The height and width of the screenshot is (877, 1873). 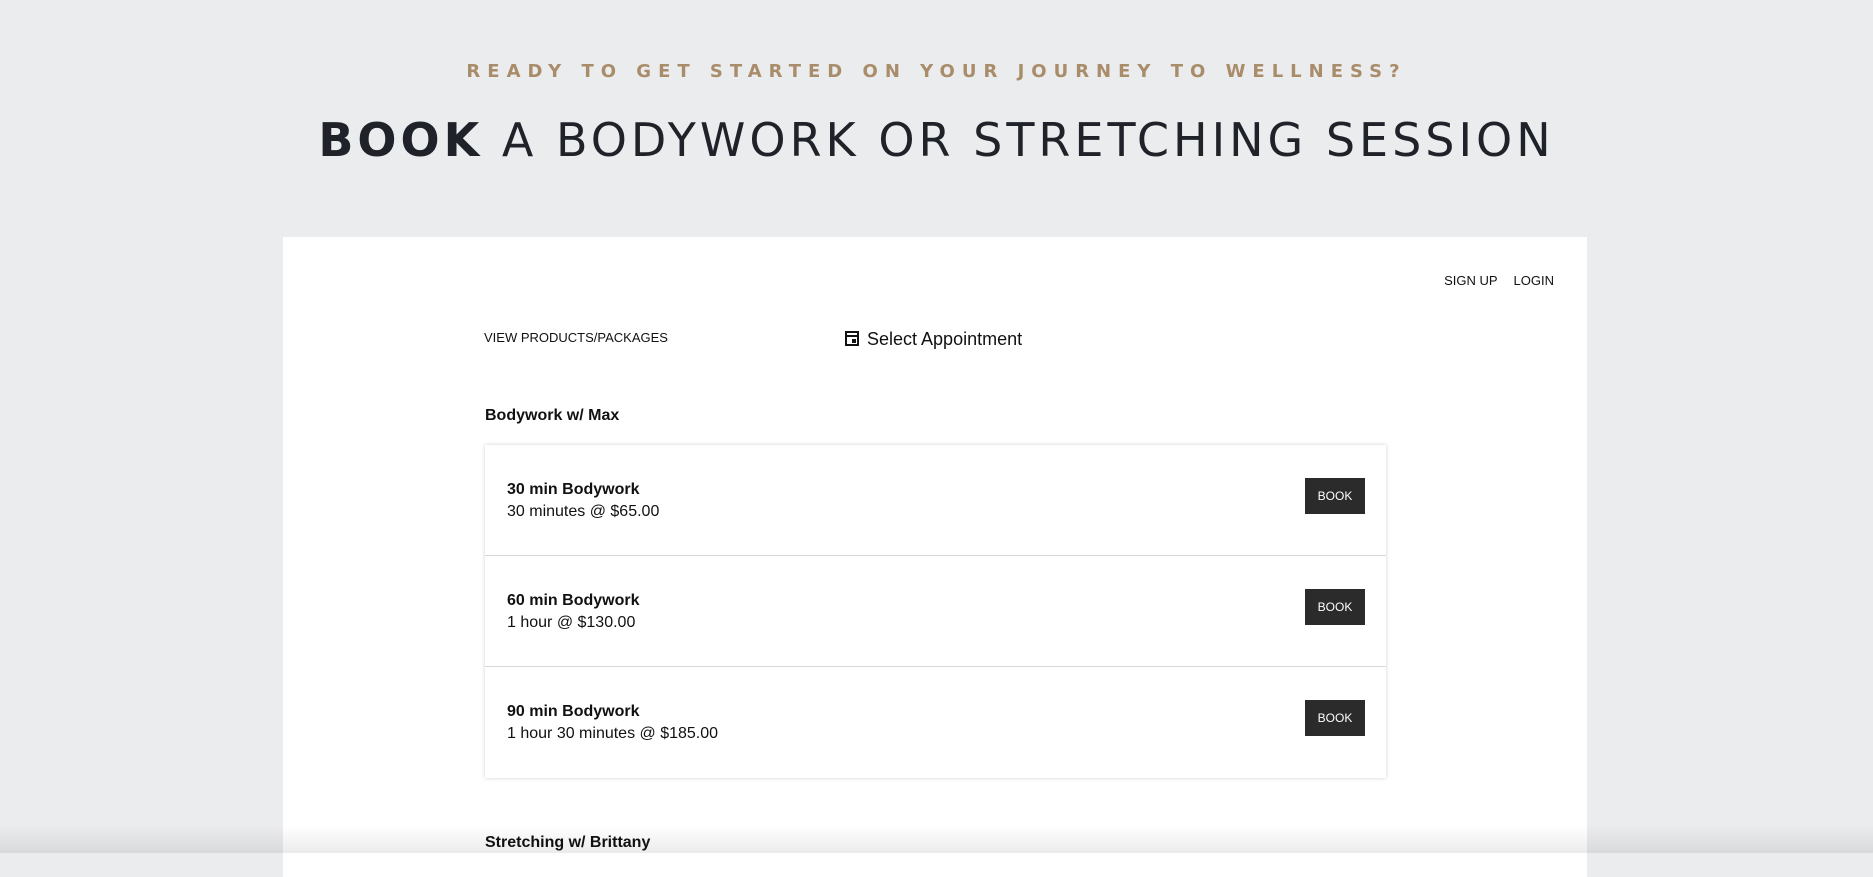 What do you see at coordinates (852, 338) in the screenshot?
I see `calendar-icon` at bounding box center [852, 338].